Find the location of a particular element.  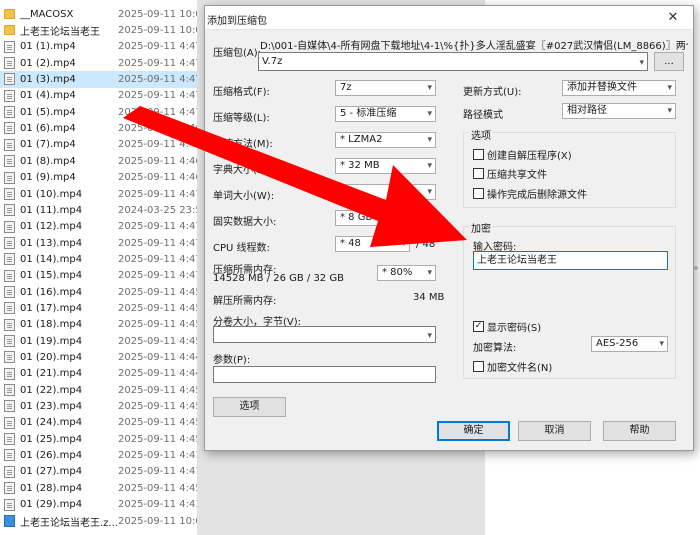

dict-select: * 32 MB ▾ is located at coordinates (385, 166).